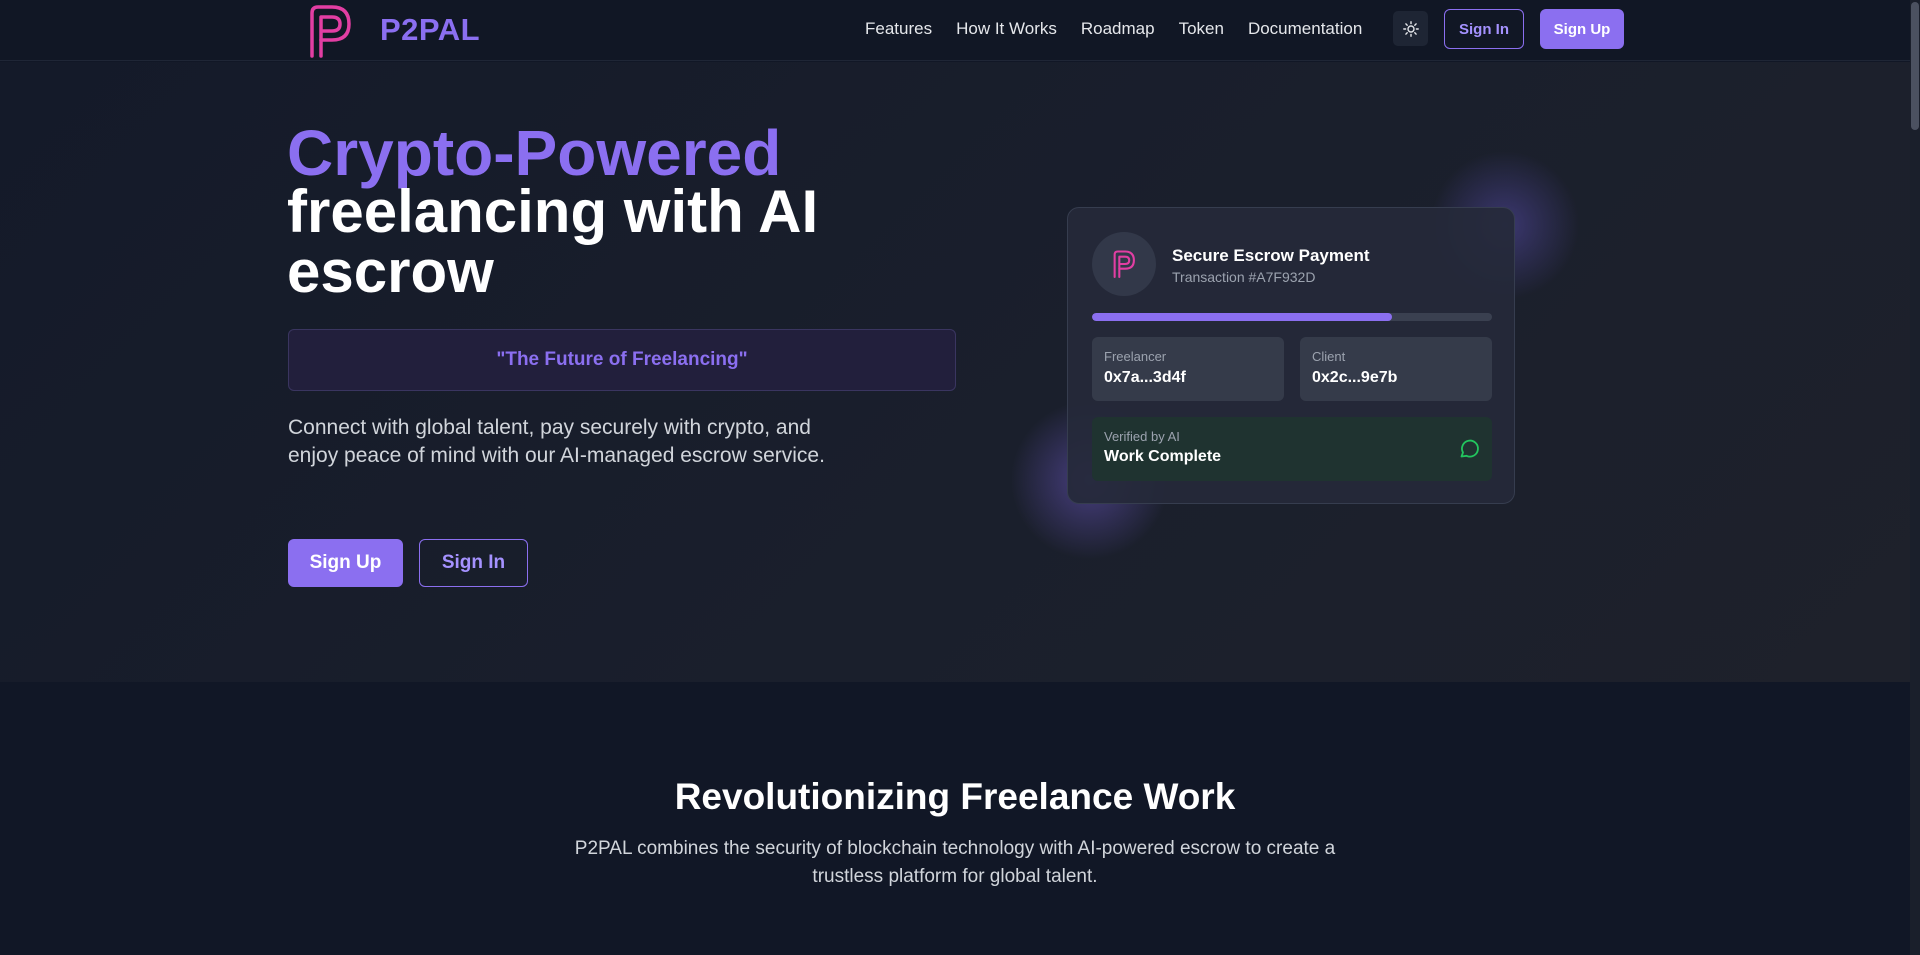 Image resolution: width=1920 pixels, height=955 pixels. Describe the element at coordinates (1484, 29) in the screenshot. I see `nav-sign-in-button: Sign In` at that location.